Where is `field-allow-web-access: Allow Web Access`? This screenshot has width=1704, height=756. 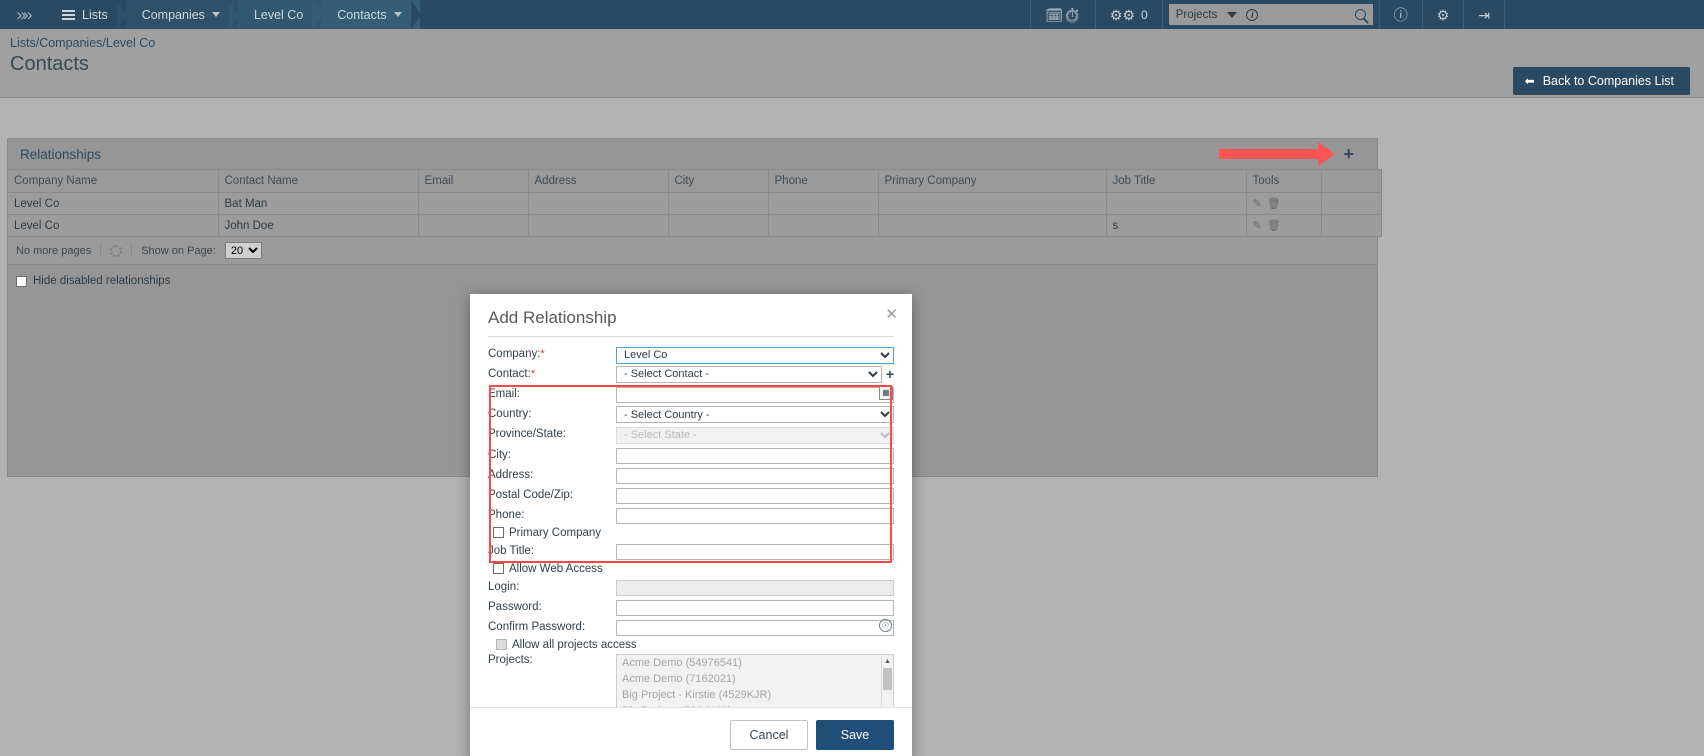 field-allow-web-access: Allow Web Access is located at coordinates (693, 569).